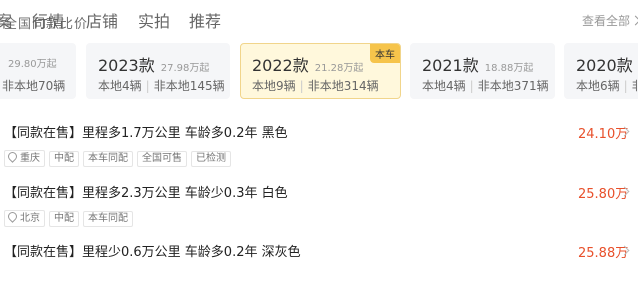 The image size is (638, 297). What do you see at coordinates (280, 65) in the screenshot?
I see `year-card-year: 2022款` at bounding box center [280, 65].